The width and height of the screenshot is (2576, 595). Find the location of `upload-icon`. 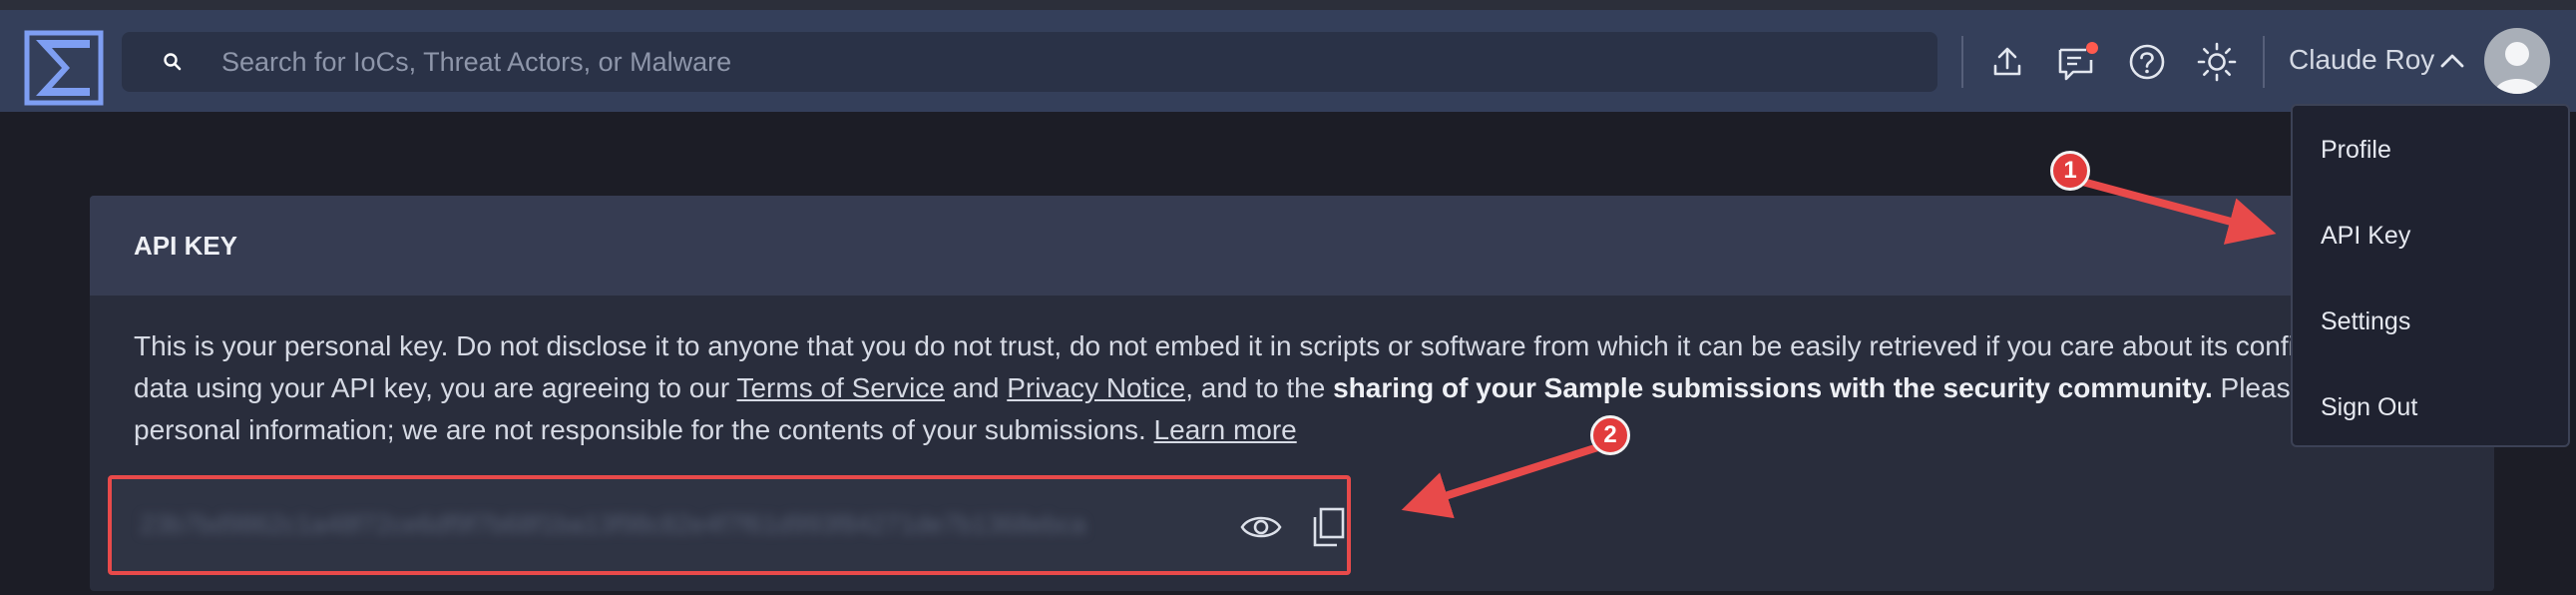

upload-icon is located at coordinates (2007, 61).